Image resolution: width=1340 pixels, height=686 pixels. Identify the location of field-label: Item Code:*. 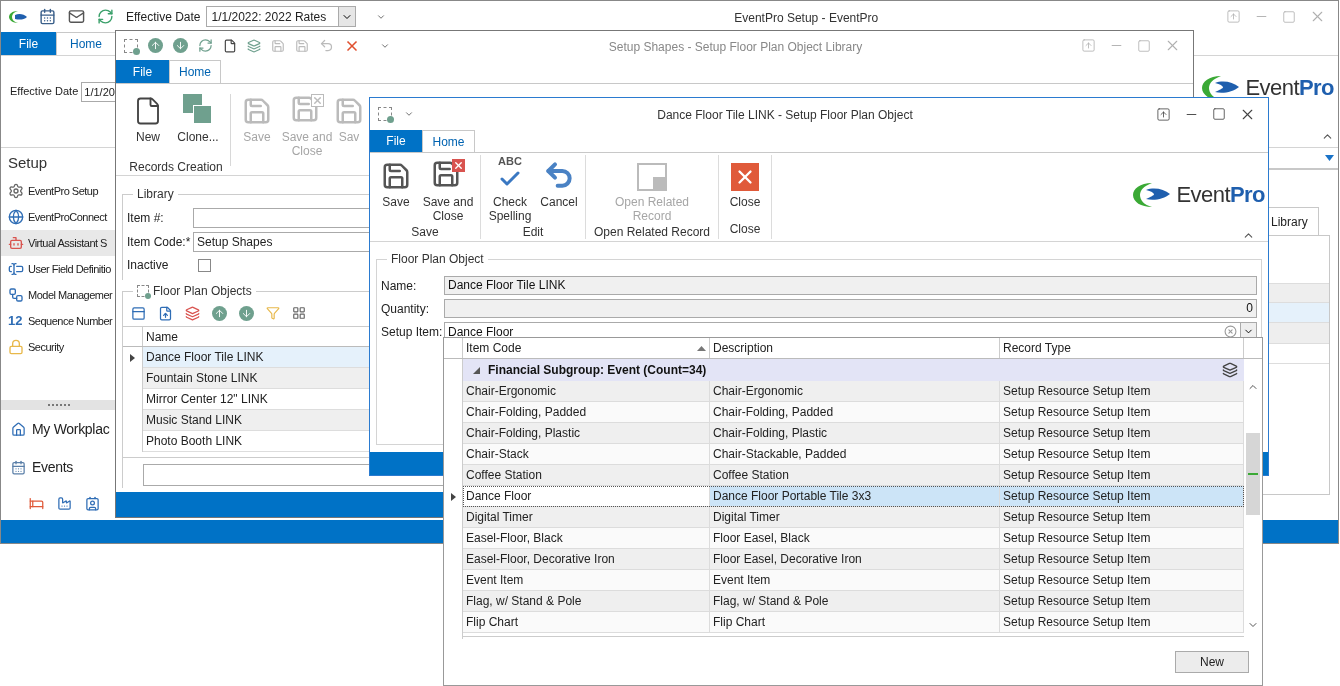
(159, 242).